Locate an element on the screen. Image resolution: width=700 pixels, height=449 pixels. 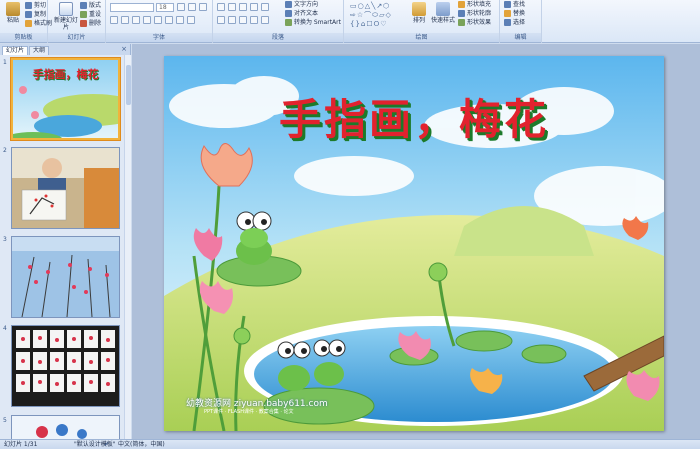
bullets-icon is located at coordinates (221, 7).